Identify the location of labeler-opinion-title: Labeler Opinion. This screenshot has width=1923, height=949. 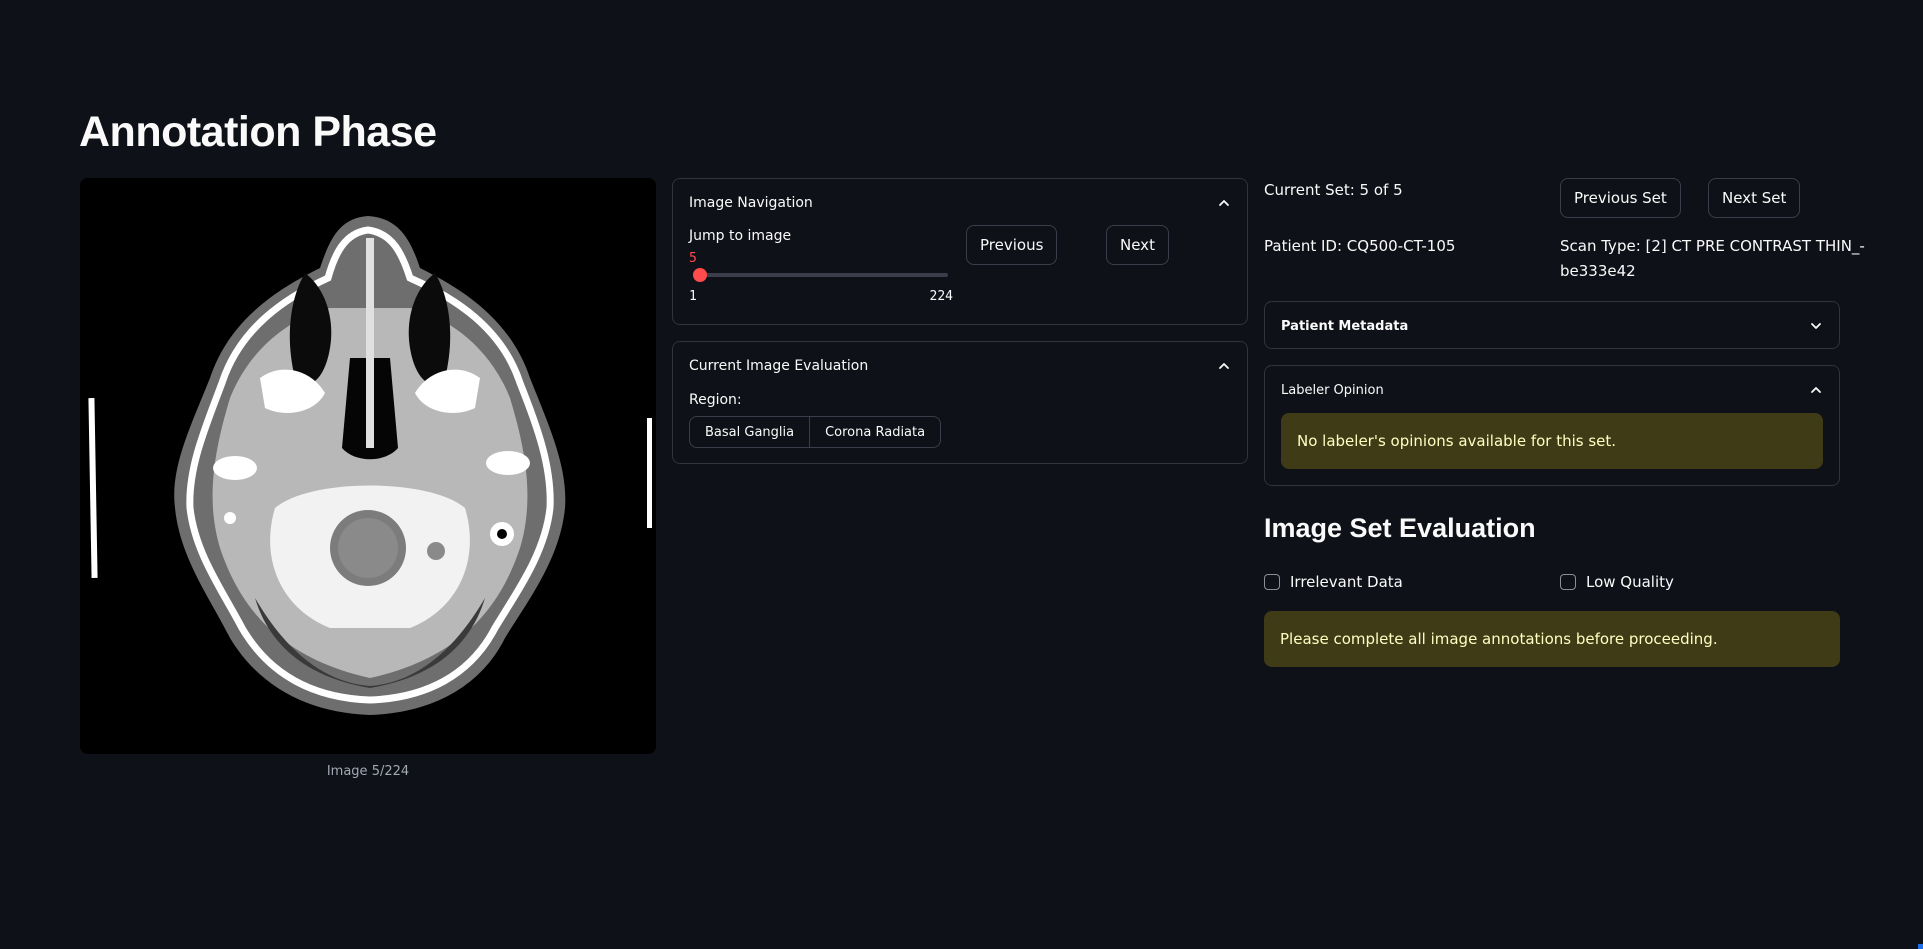
(1332, 390).